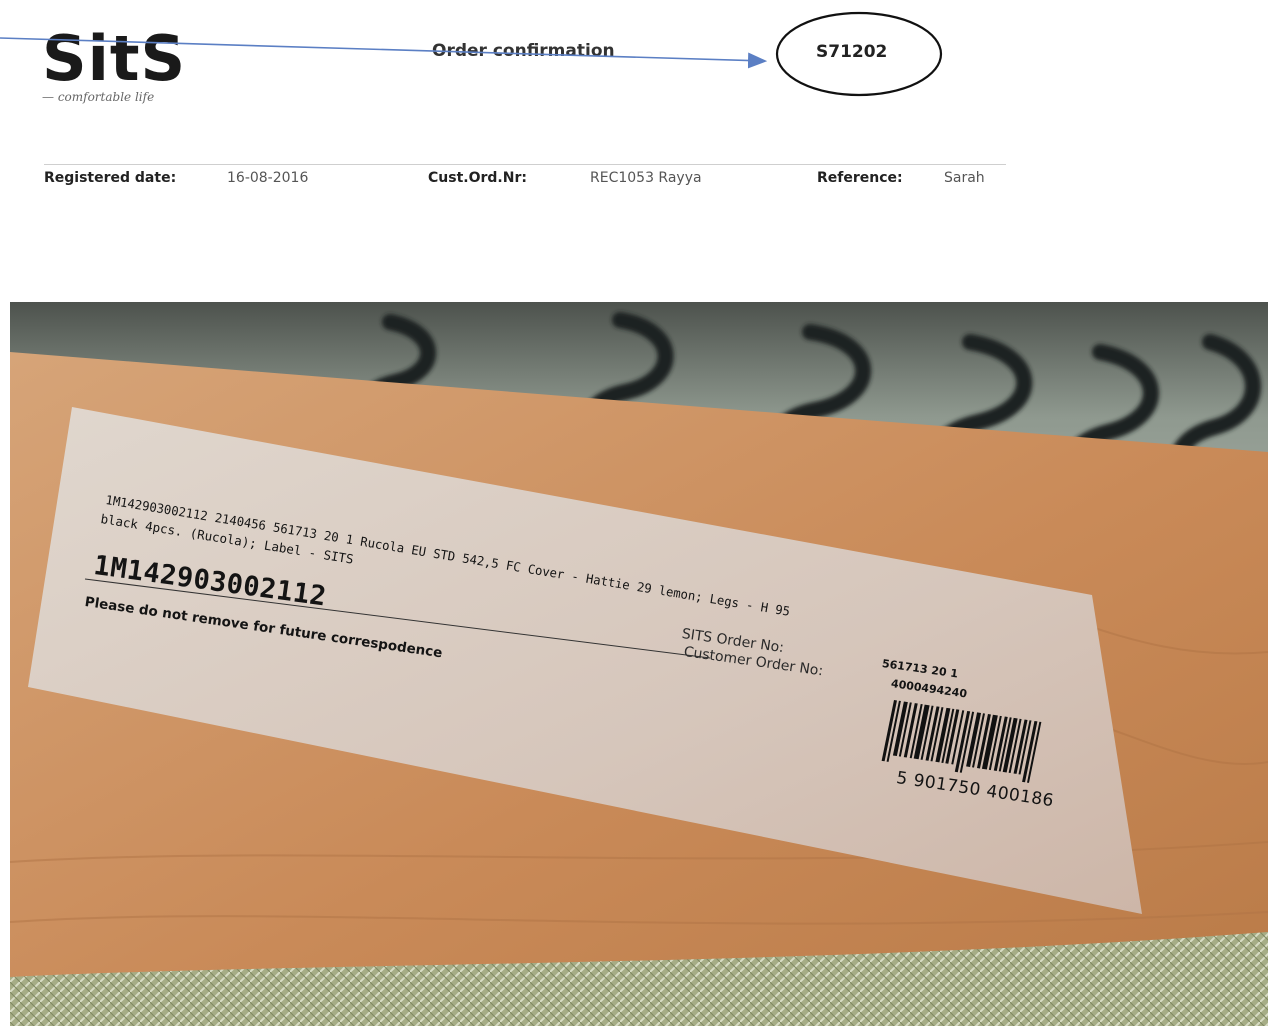 The height and width of the screenshot is (1026, 1268). I want to click on reference-label: Reference:, so click(860, 178).